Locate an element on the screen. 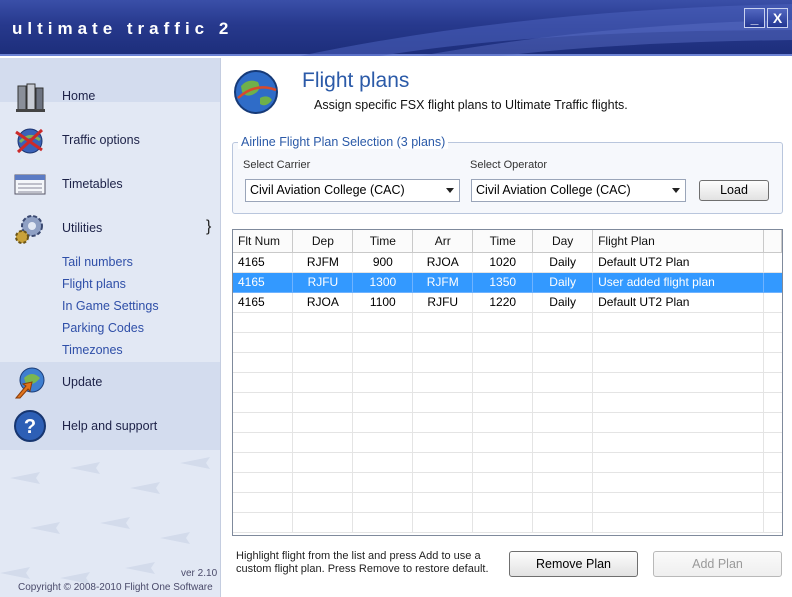 The width and height of the screenshot is (792, 597). minimize-button: _ is located at coordinates (754, 18).